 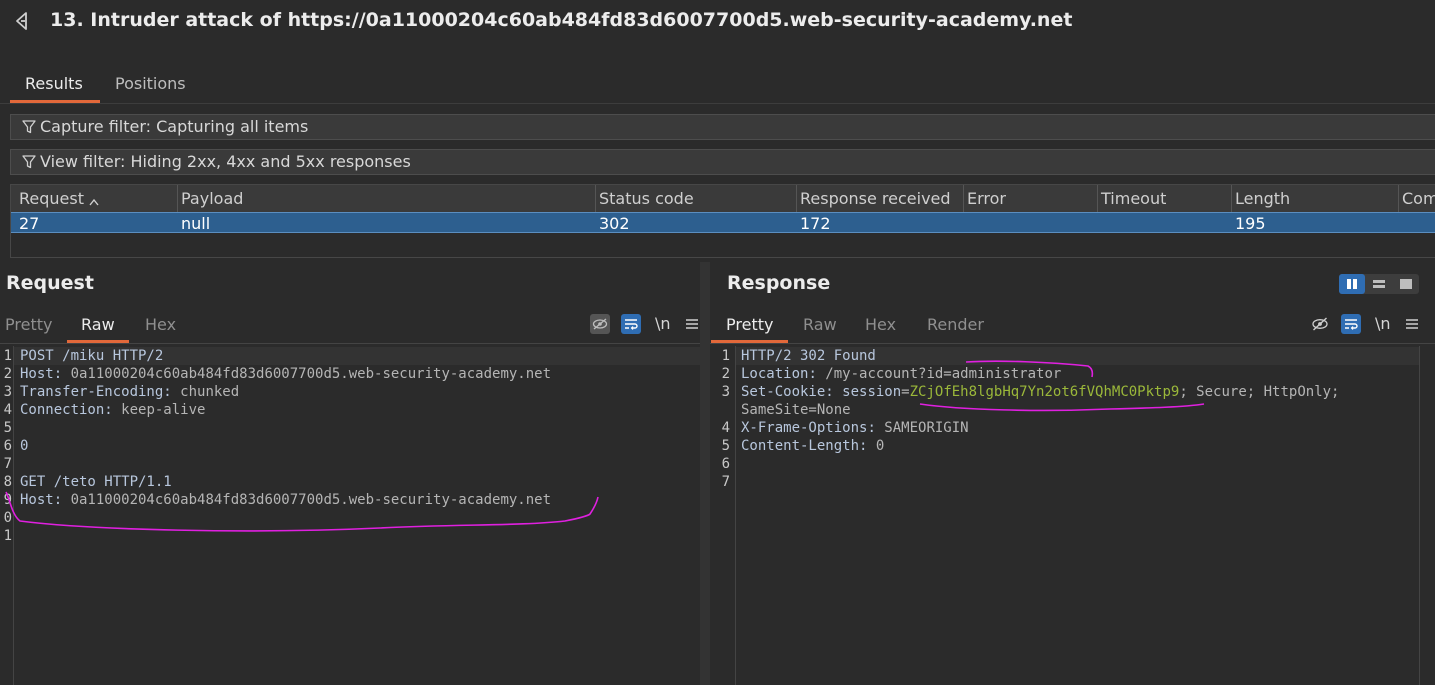 I want to click on set-cookie-line-wrapped: SameSite=None, so click(x=796, y=410).